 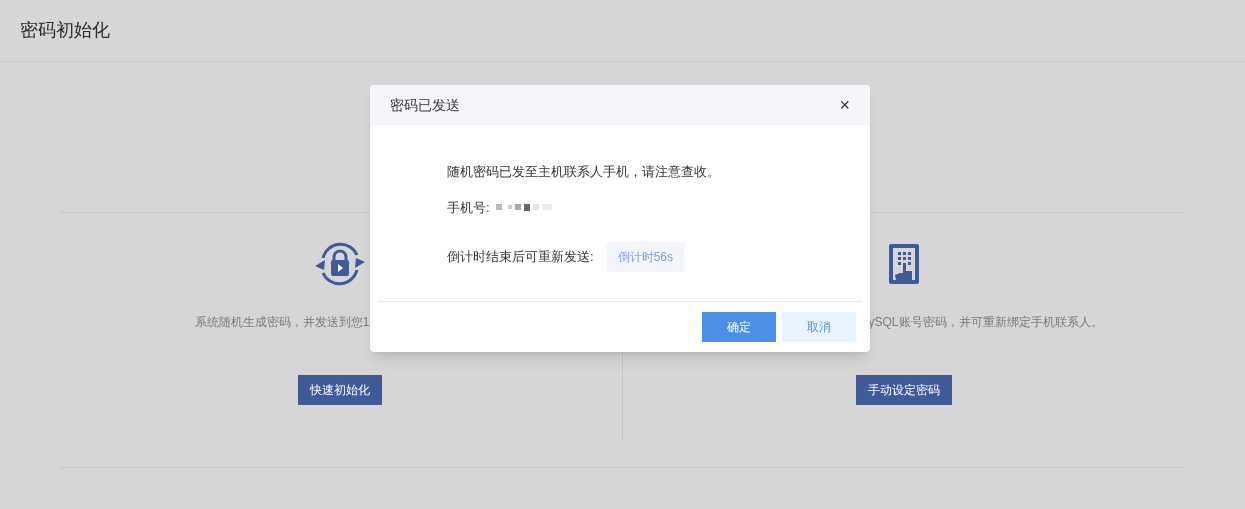 I want to click on option-description: ySQL账号密码，并可重新绑定手机联系人。, so click(x=985, y=322).